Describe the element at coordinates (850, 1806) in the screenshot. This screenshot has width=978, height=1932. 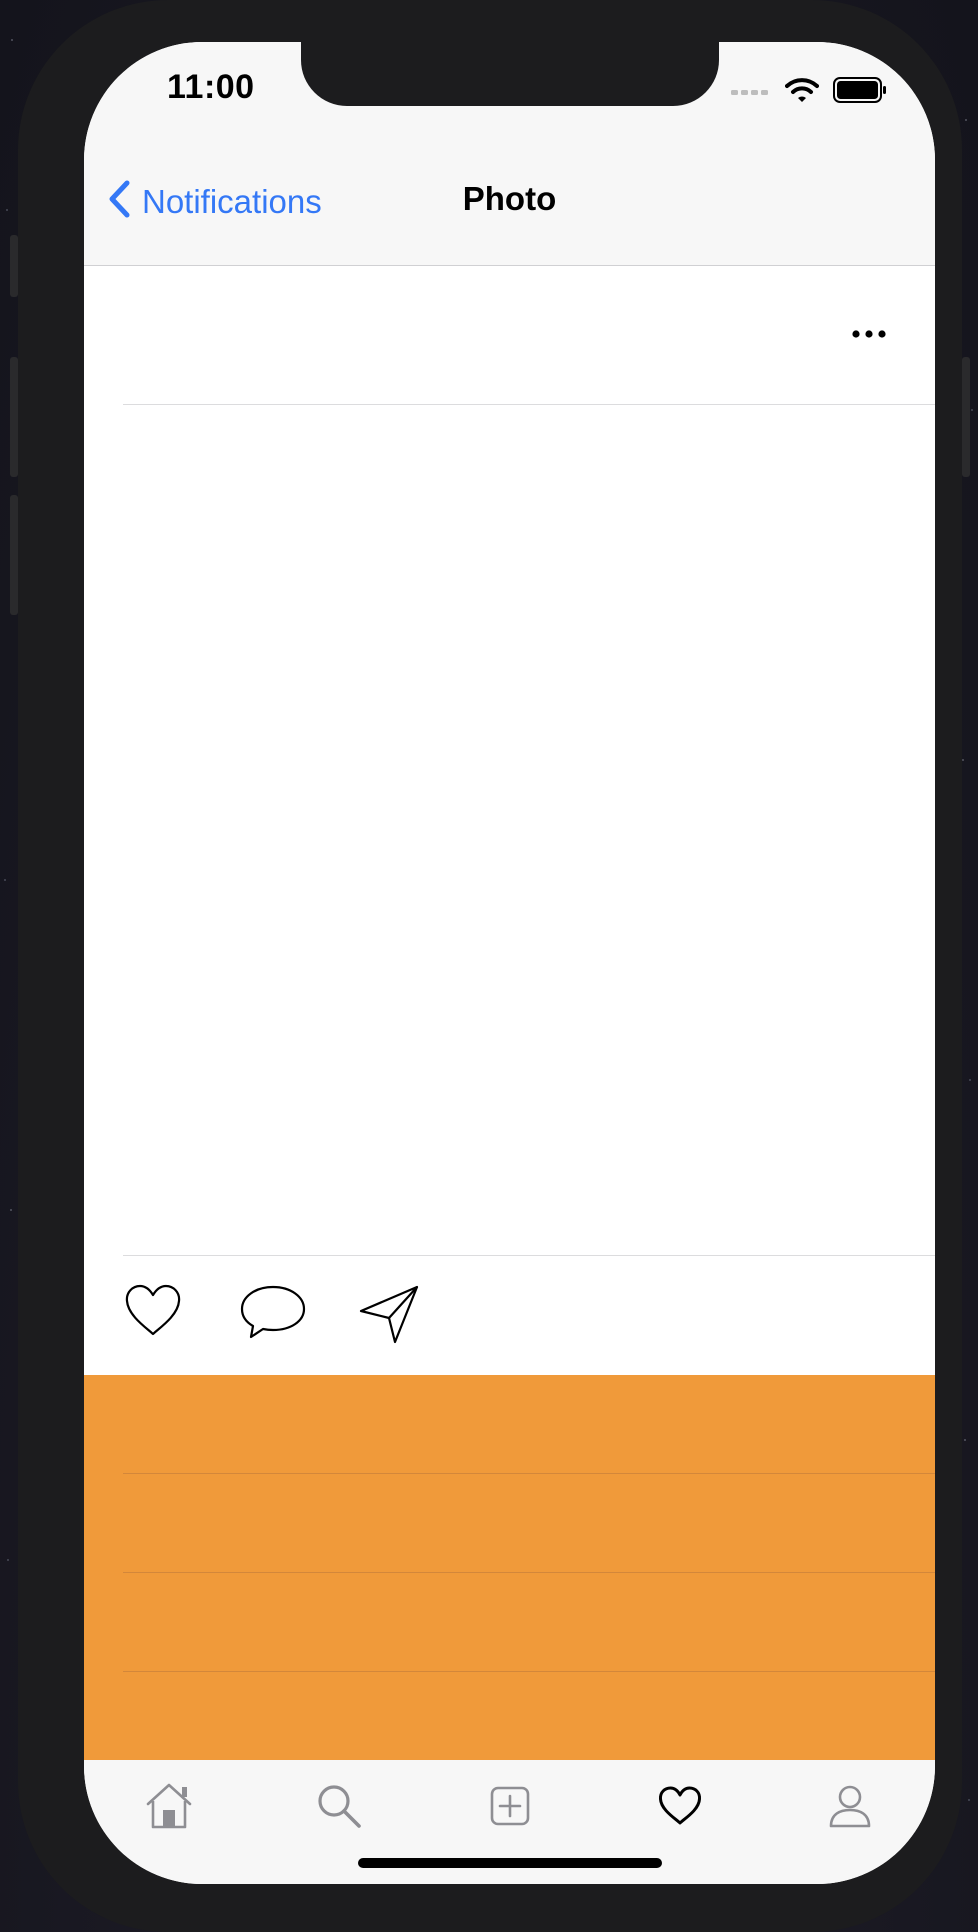
I see `profile-icon` at that location.